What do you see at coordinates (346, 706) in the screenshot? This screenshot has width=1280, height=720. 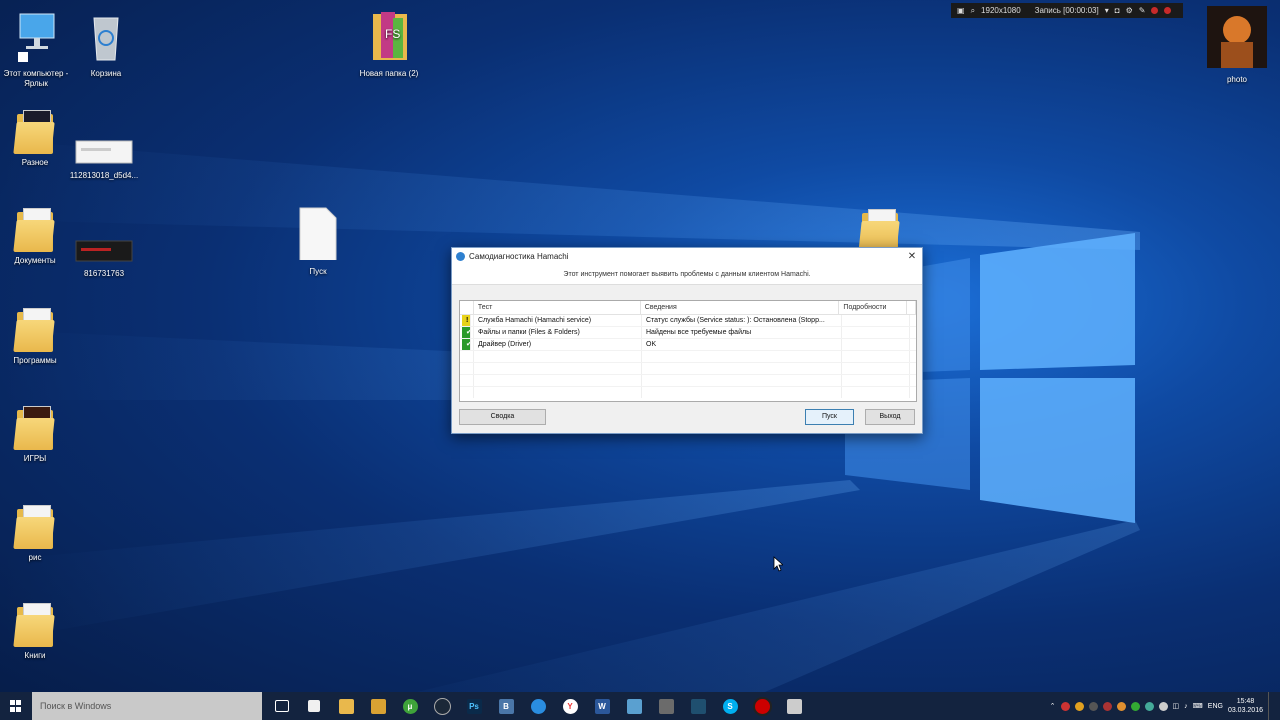 I see `explorer-icon` at bounding box center [346, 706].